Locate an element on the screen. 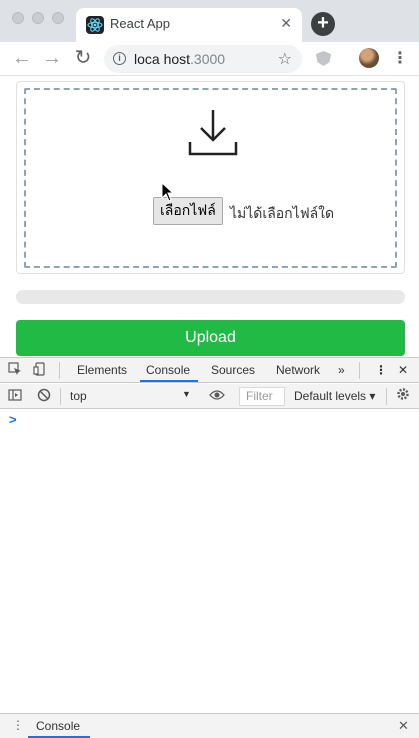 The image size is (419, 738). device-icon is located at coordinates (40, 370).